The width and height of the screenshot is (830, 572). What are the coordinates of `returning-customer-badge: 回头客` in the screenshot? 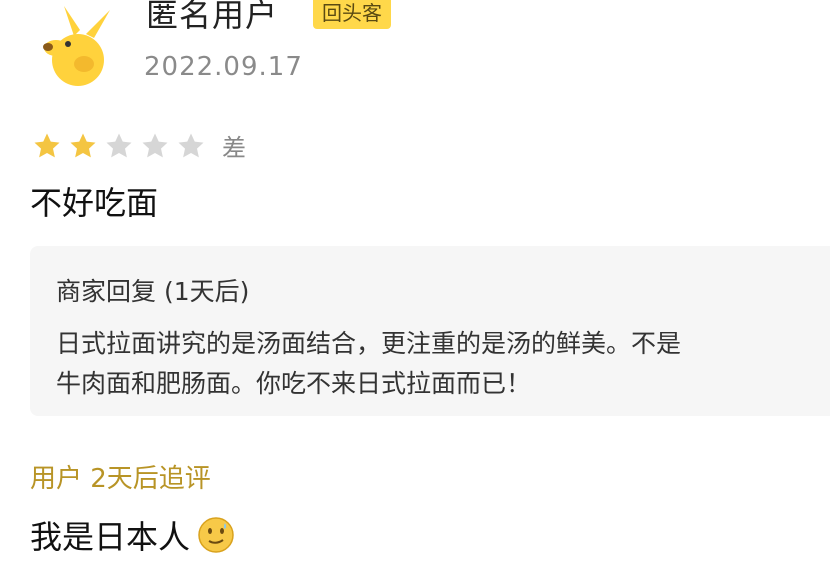 It's located at (352, 14).